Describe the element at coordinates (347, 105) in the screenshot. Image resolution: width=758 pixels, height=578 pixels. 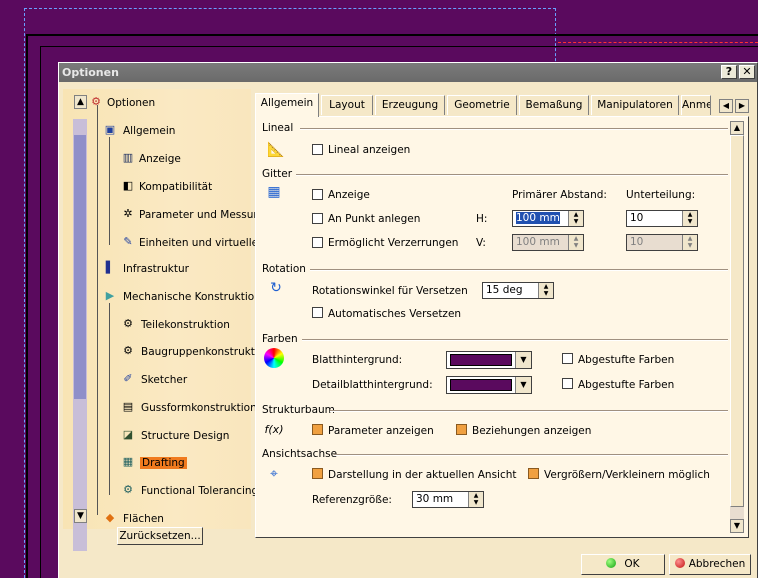
I see `tab-layout: Layout` at that location.